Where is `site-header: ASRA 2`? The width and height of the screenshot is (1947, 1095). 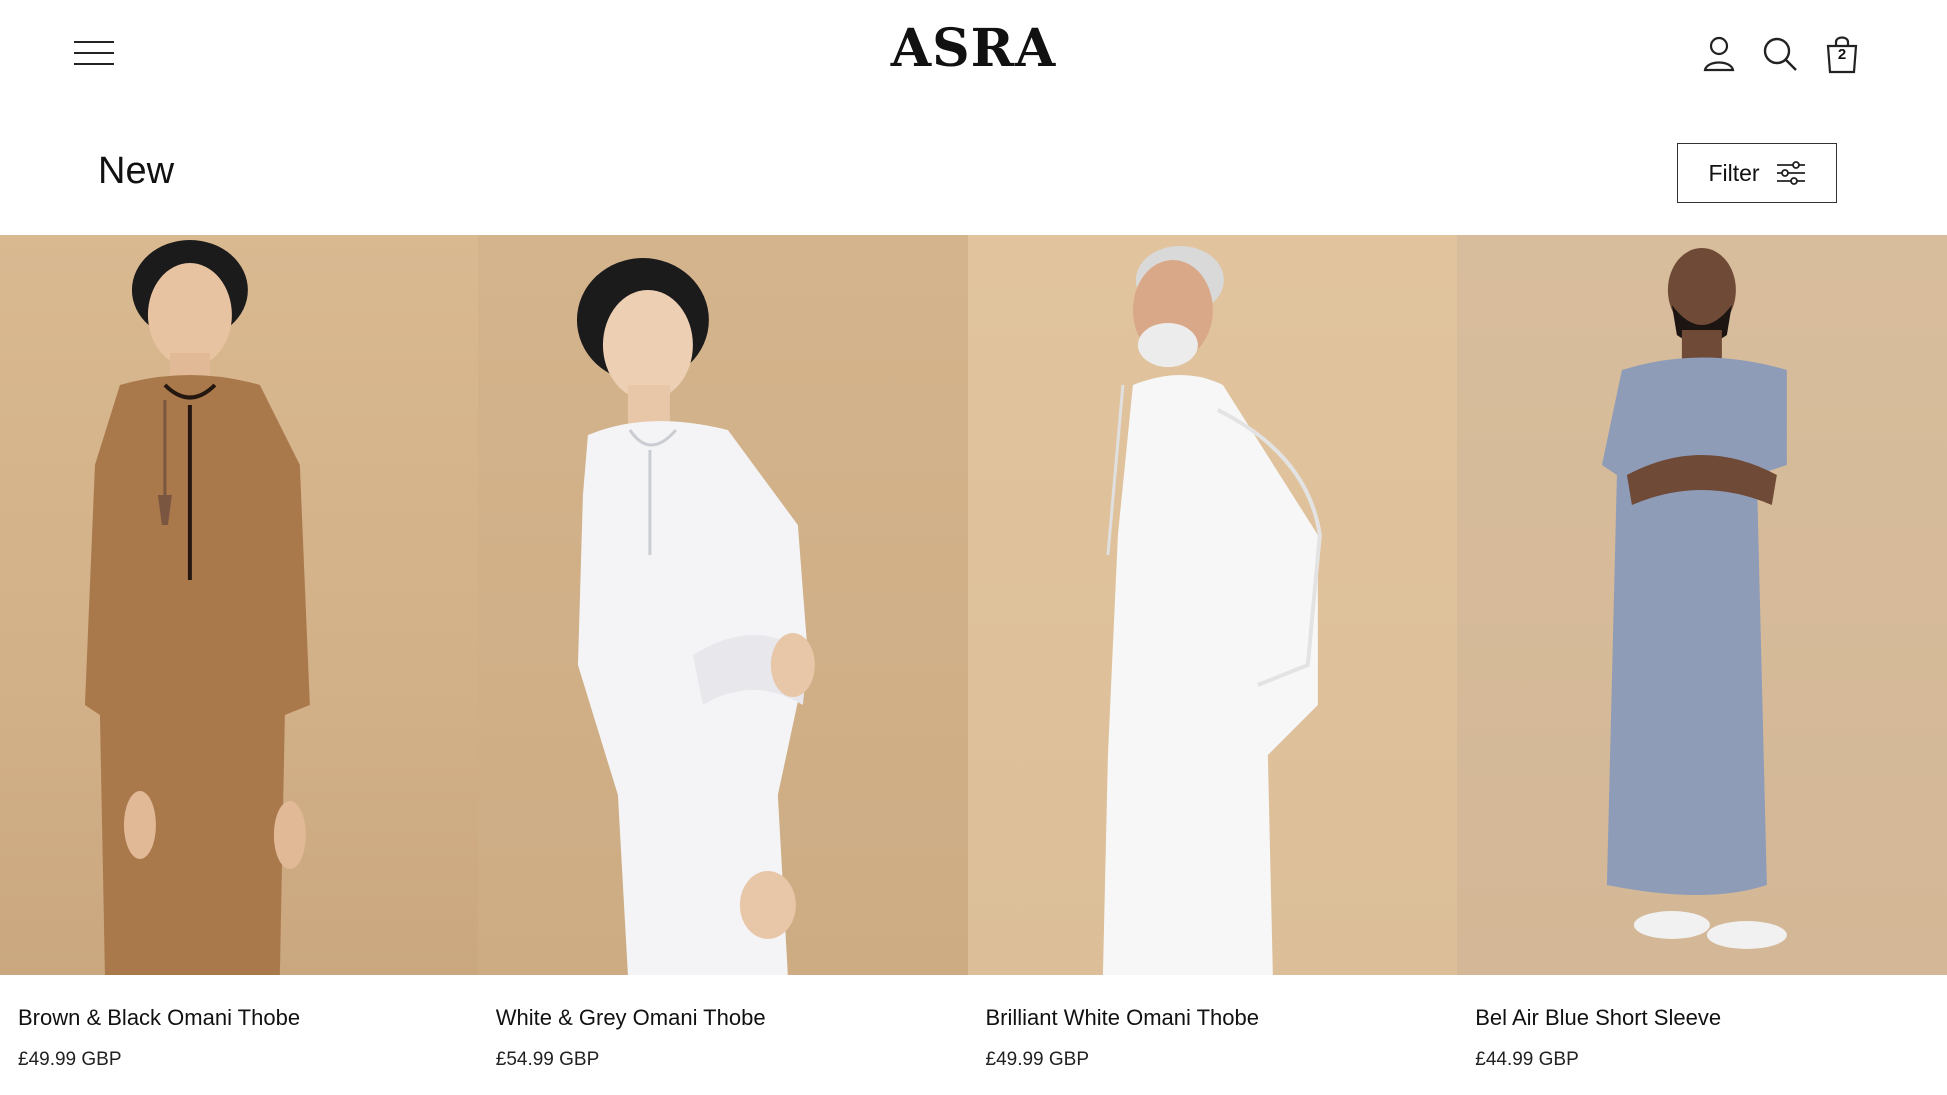 site-header: ASRA 2 is located at coordinates (973, 55).